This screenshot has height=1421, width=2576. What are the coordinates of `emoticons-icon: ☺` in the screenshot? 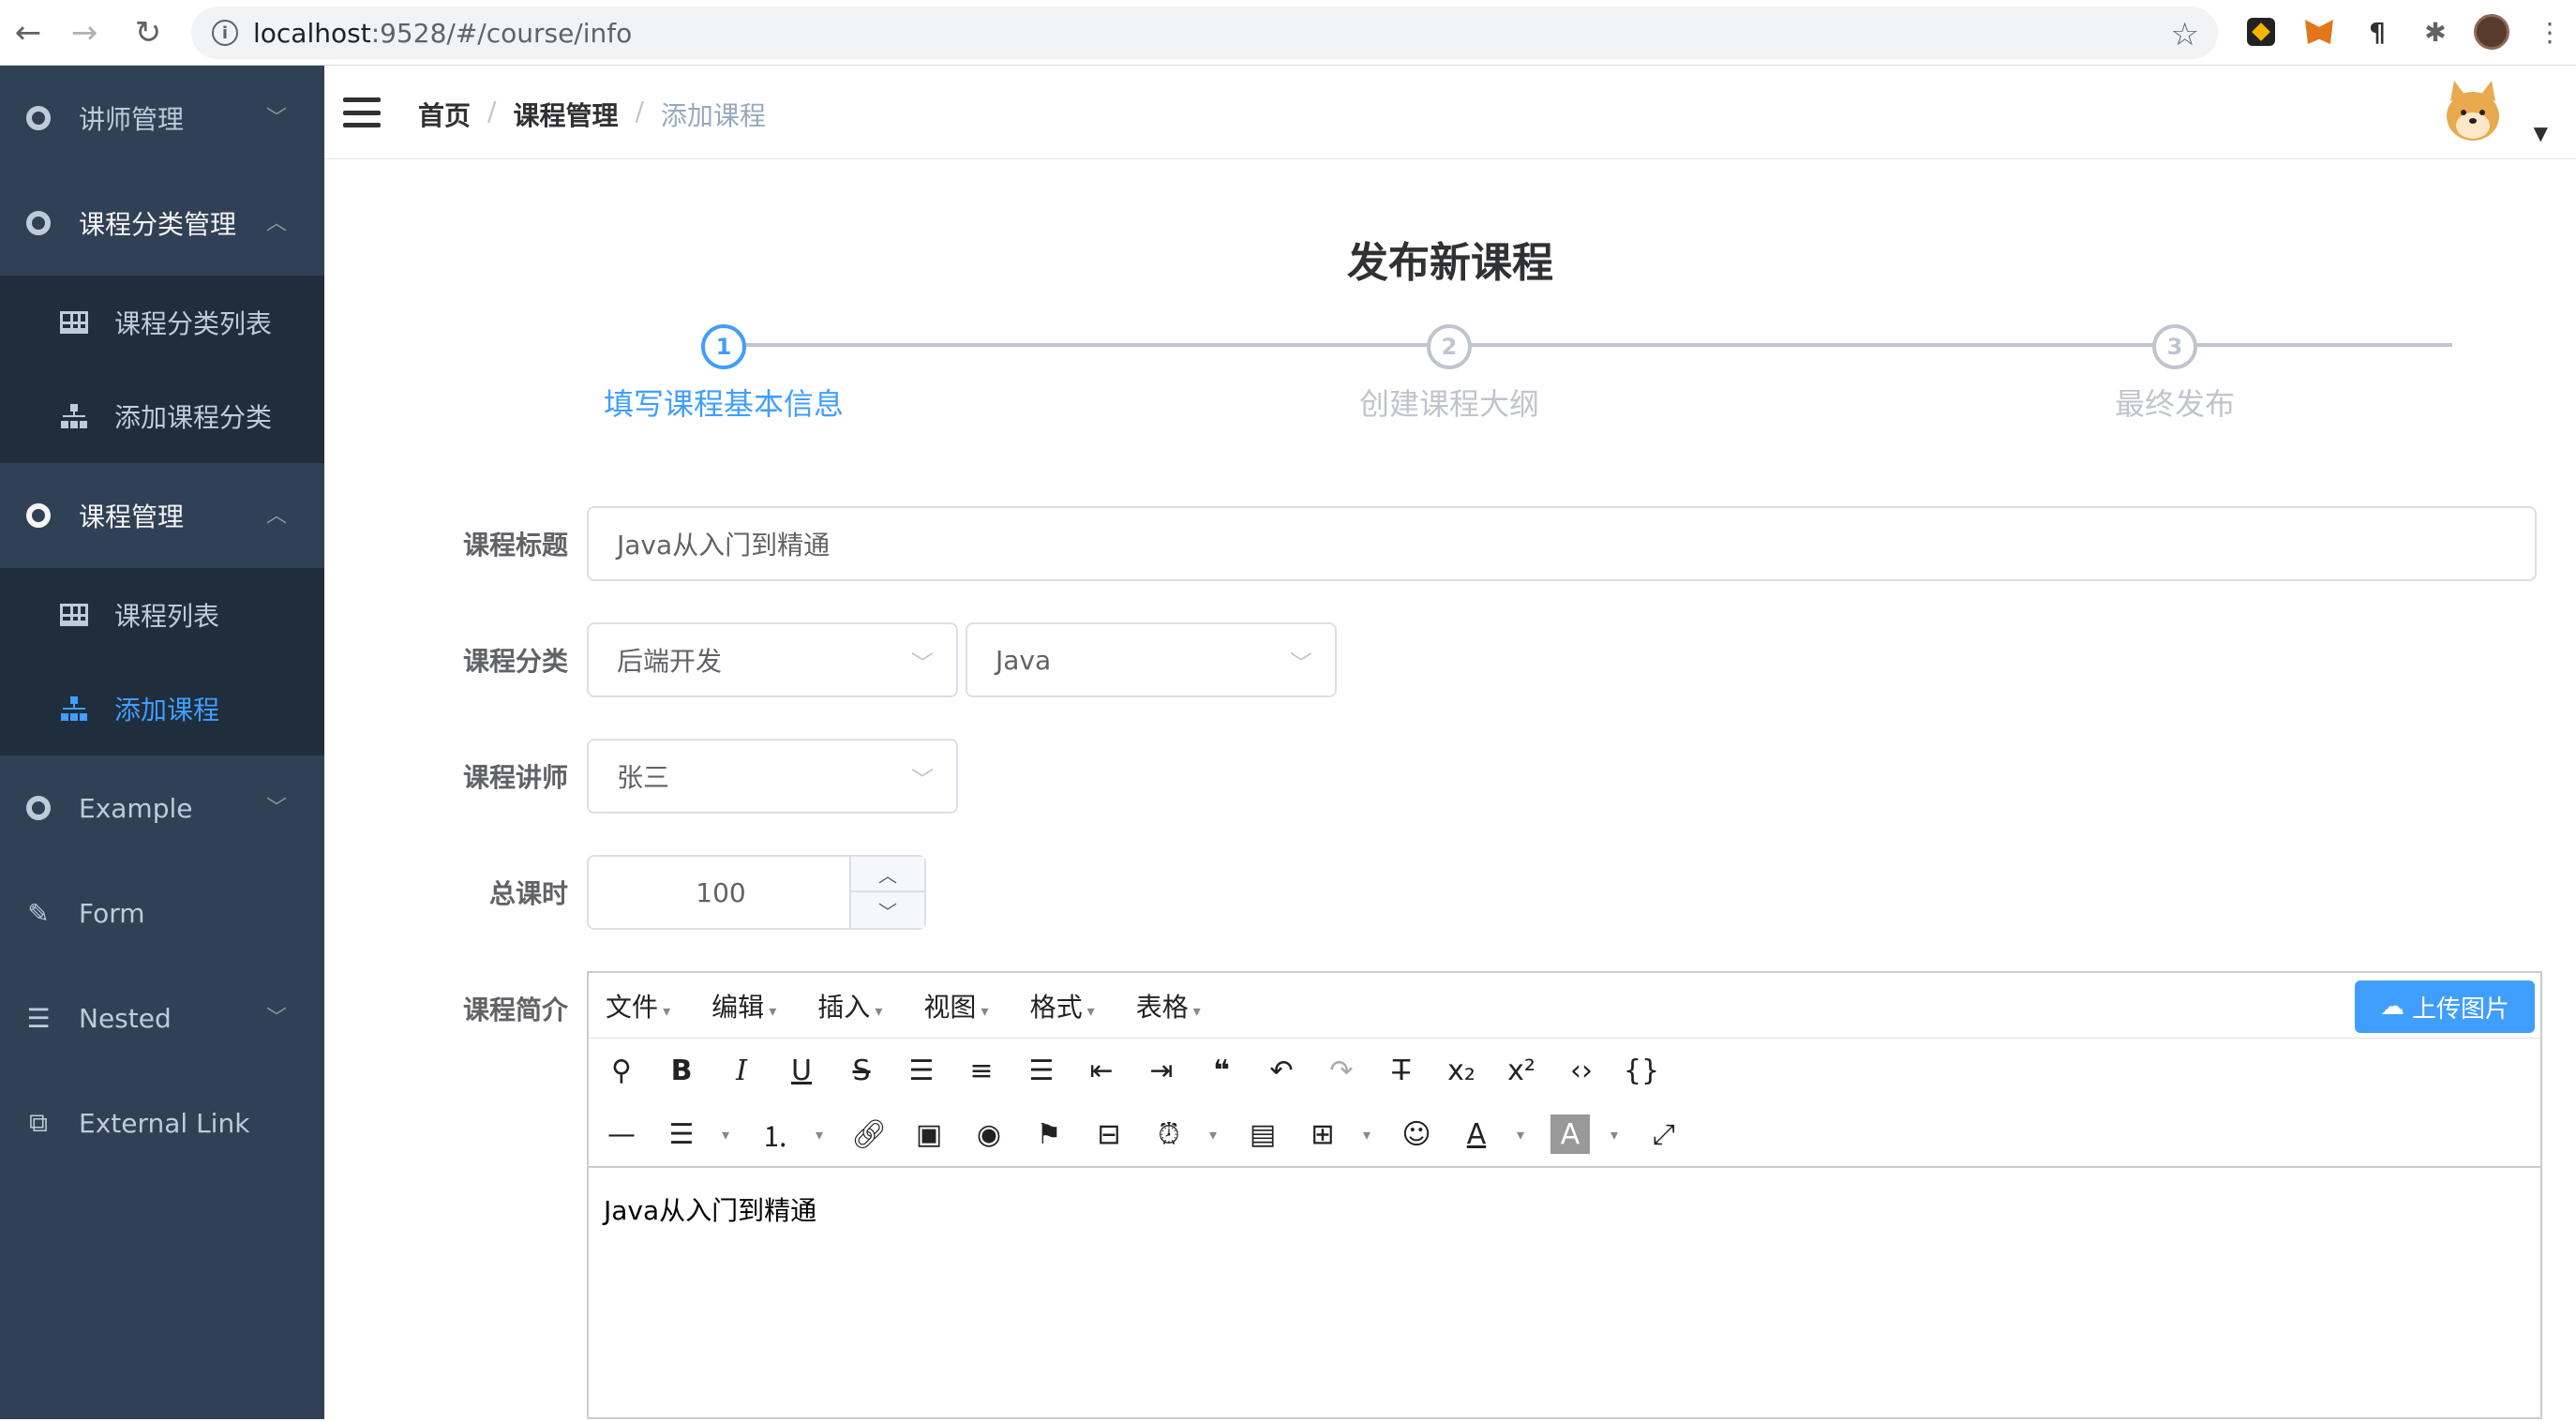 It's located at (1416, 1134).